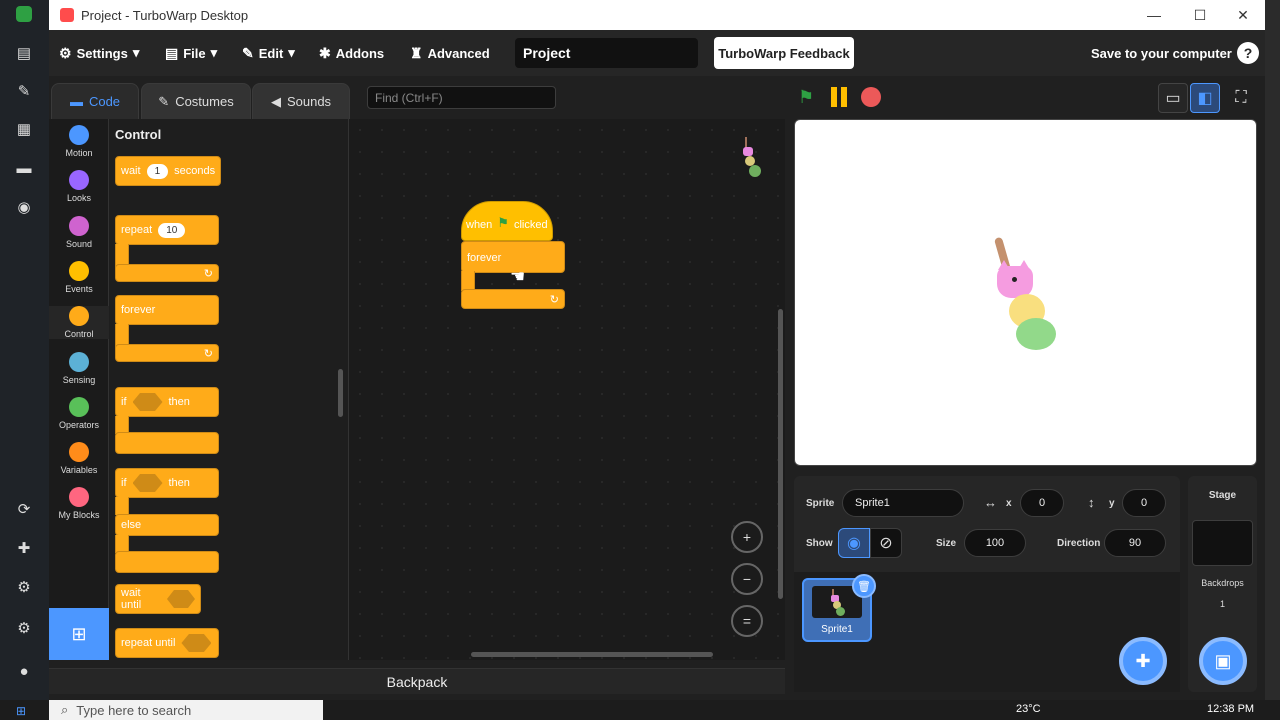 Image resolution: width=1280 pixels, height=720 pixels. I want to click on user-icon: ●, so click(24, 671).